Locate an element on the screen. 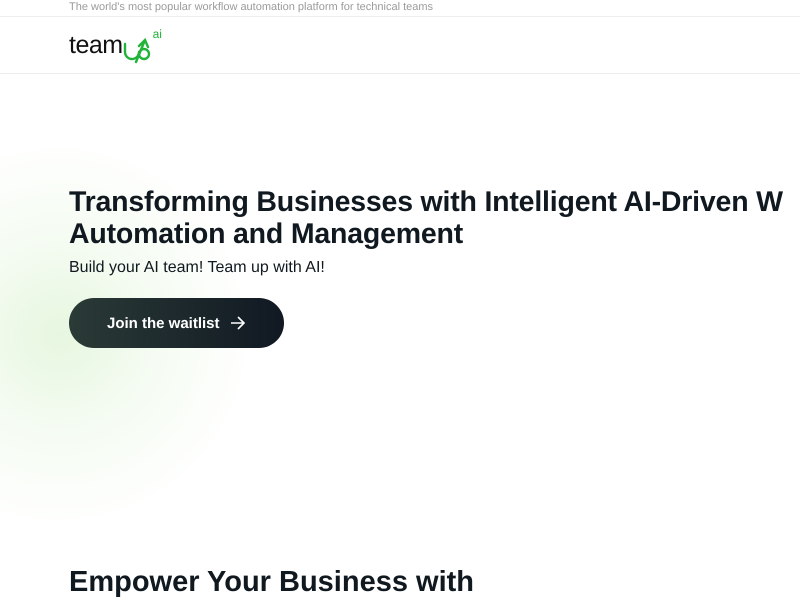  hero-title: Transforming Businesses with Intelligent AI-Driven W is located at coordinates (426, 202).